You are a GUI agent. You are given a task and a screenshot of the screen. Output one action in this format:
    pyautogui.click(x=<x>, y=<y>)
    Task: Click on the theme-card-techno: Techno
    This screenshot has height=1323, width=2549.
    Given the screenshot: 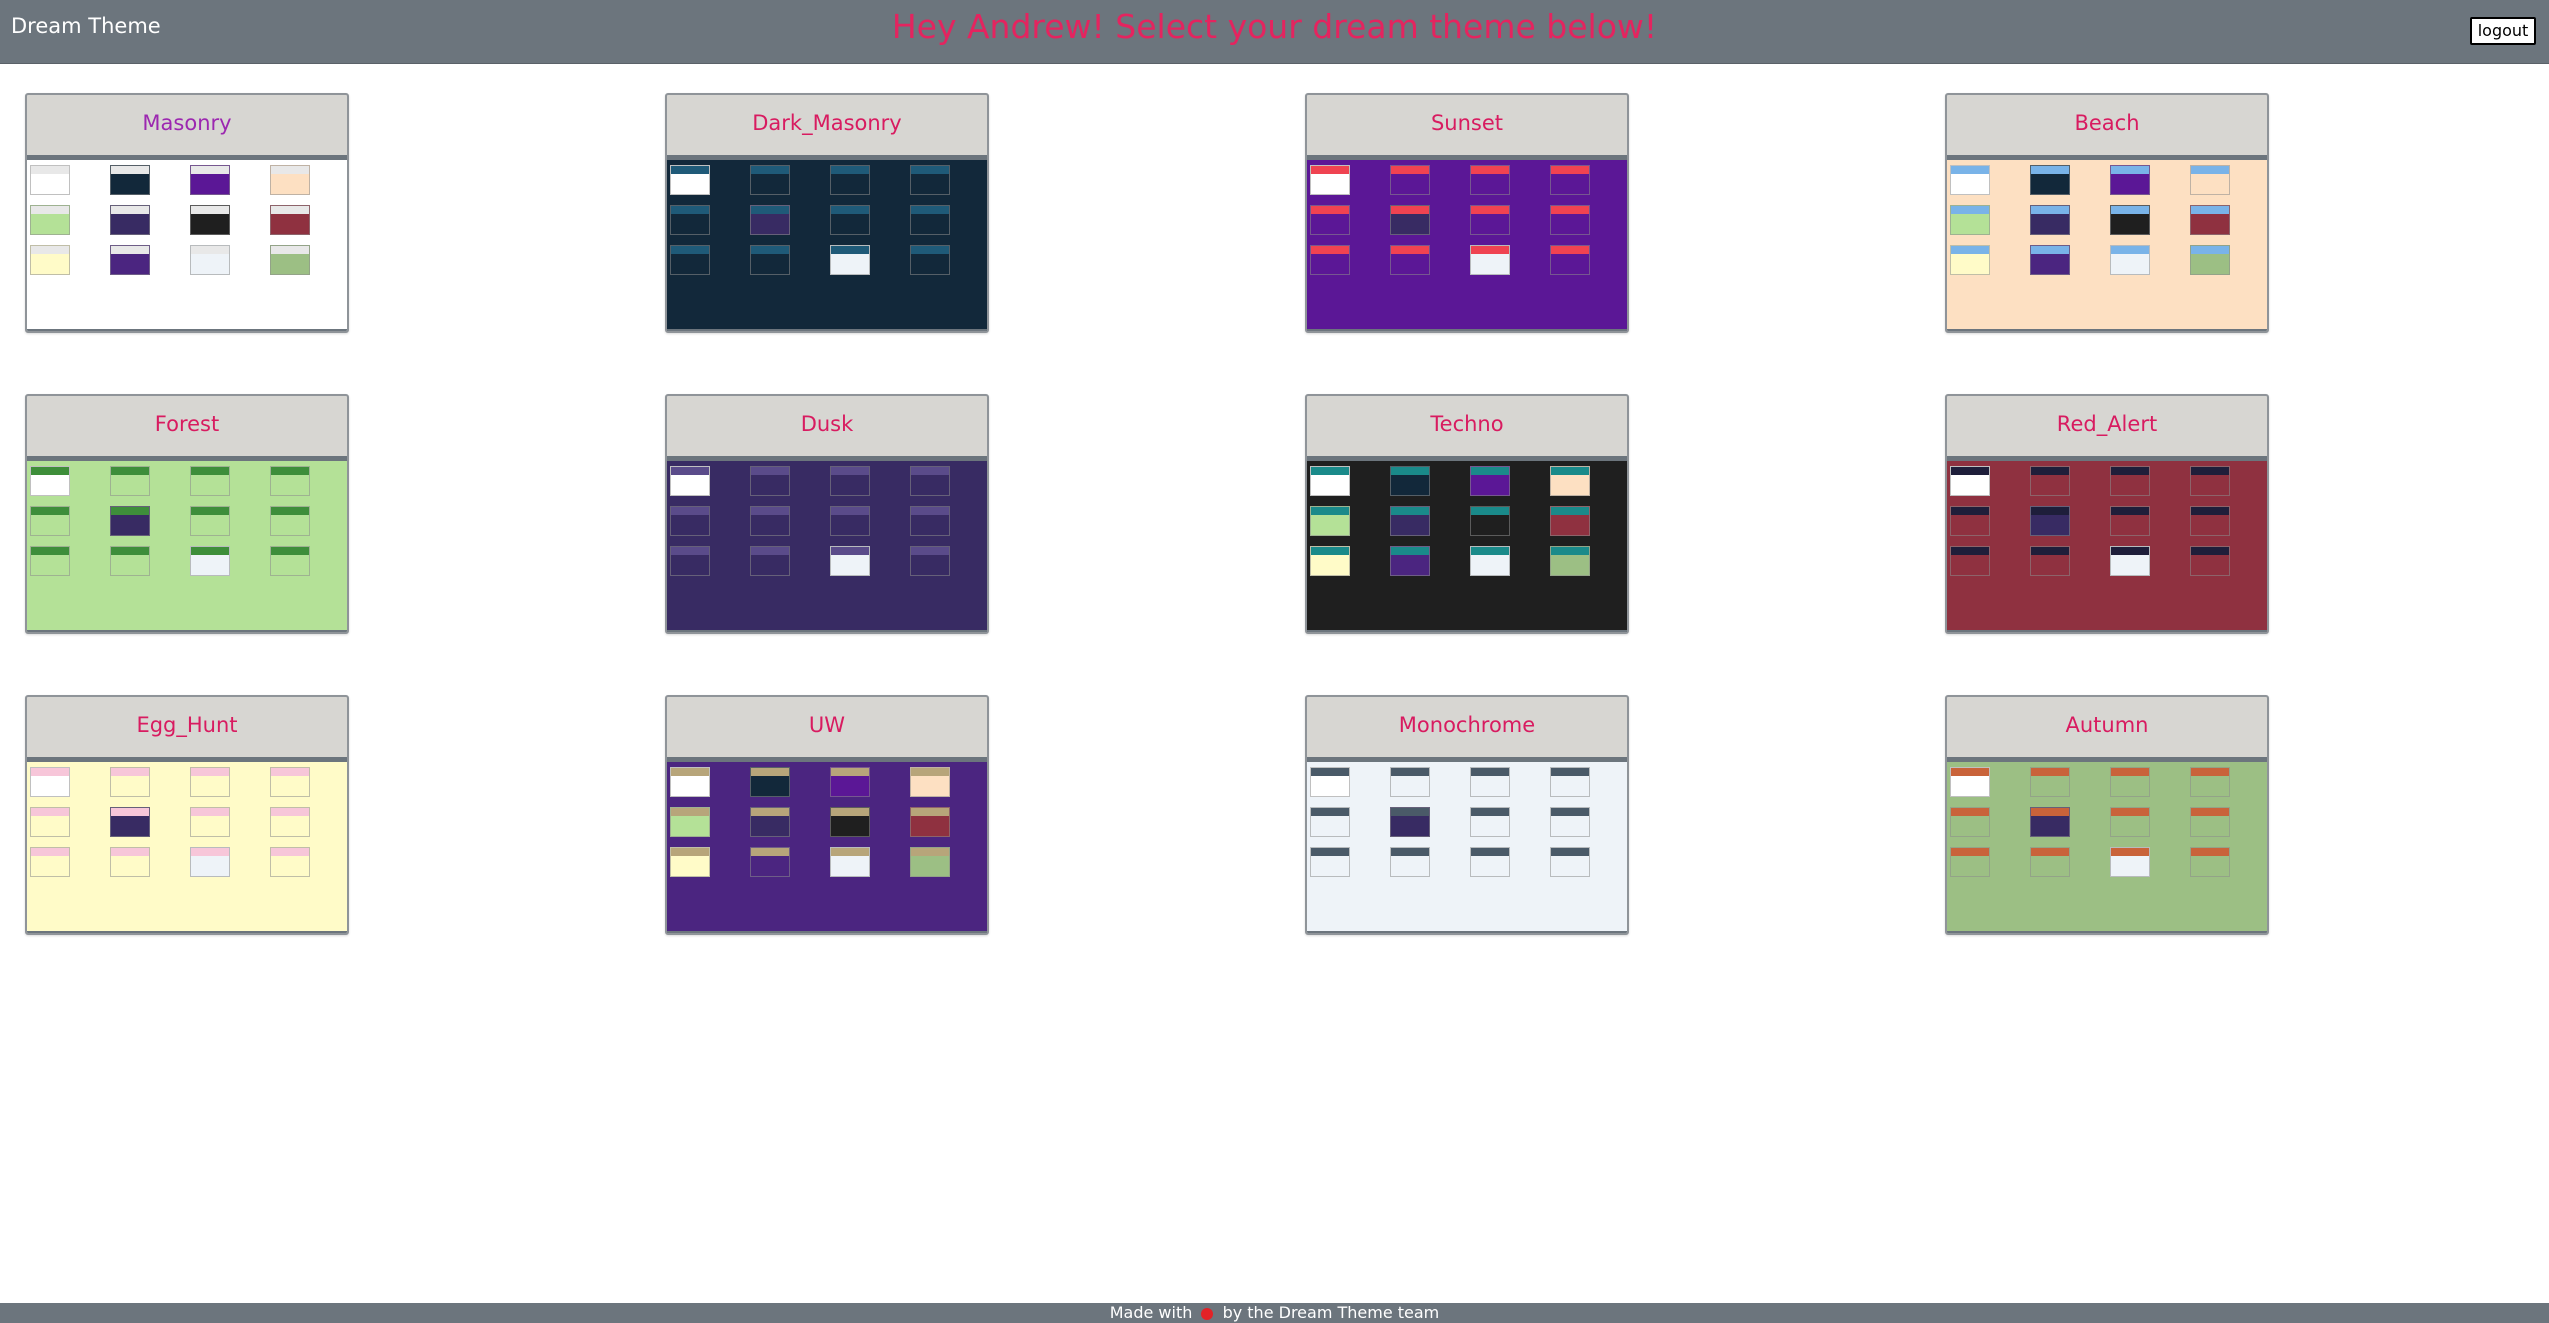 What is the action you would take?
    pyautogui.click(x=1467, y=514)
    